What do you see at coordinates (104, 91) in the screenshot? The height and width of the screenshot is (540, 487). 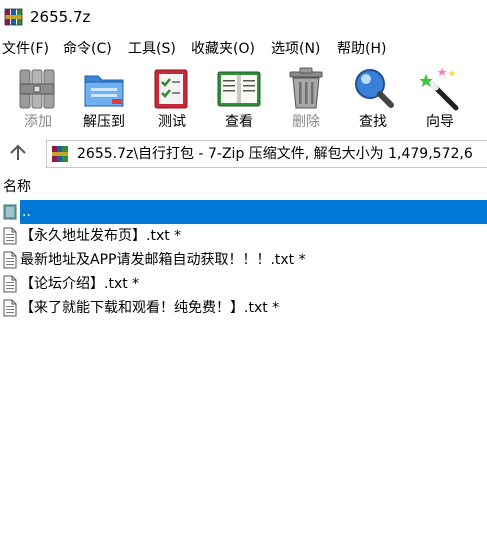 I see `folder-extract-icon` at bounding box center [104, 91].